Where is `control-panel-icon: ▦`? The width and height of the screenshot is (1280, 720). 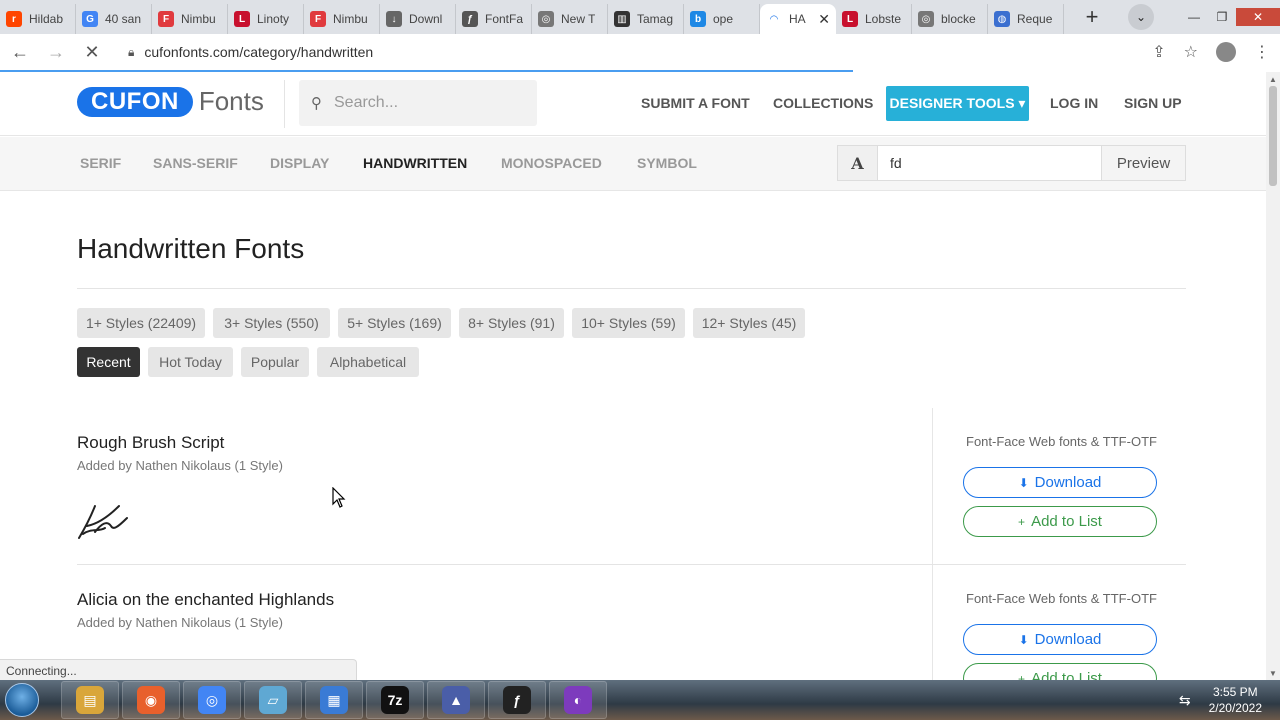
control-panel-icon: ▦ is located at coordinates (334, 700).